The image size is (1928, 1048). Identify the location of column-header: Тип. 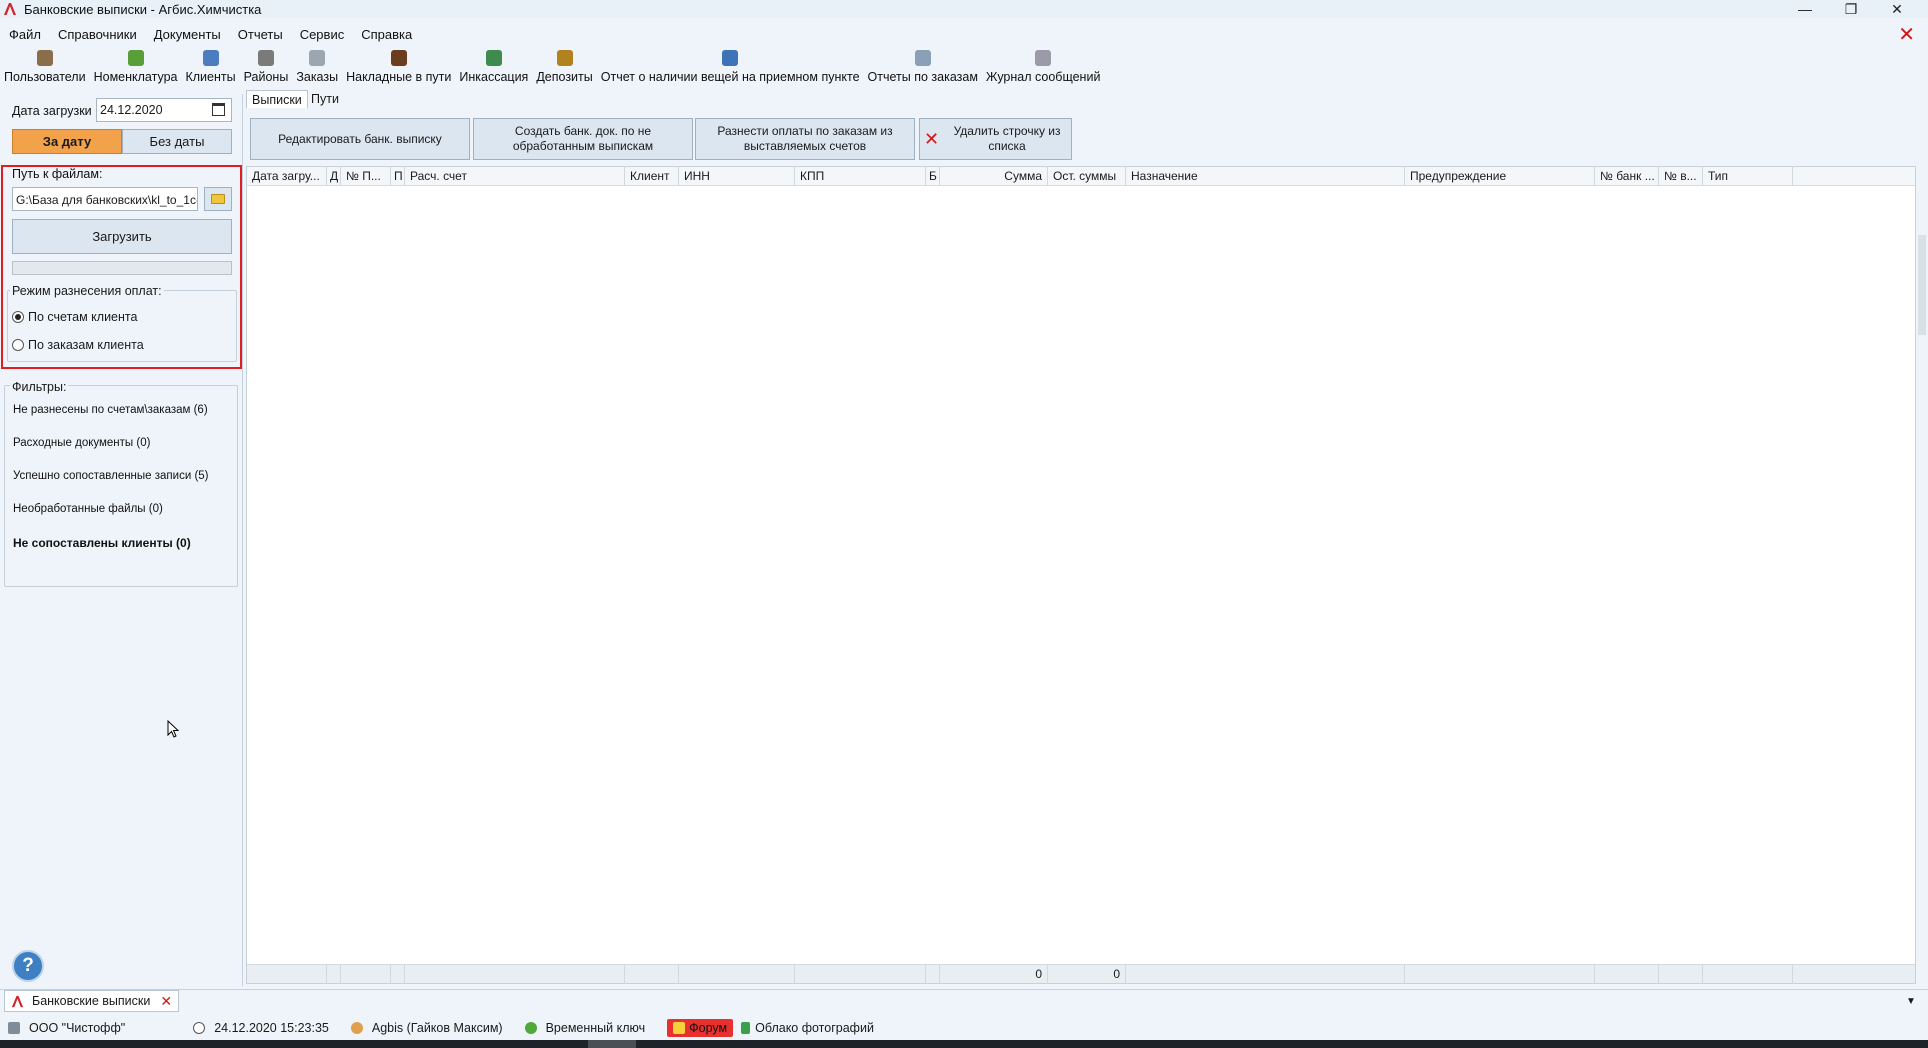
(1748, 176).